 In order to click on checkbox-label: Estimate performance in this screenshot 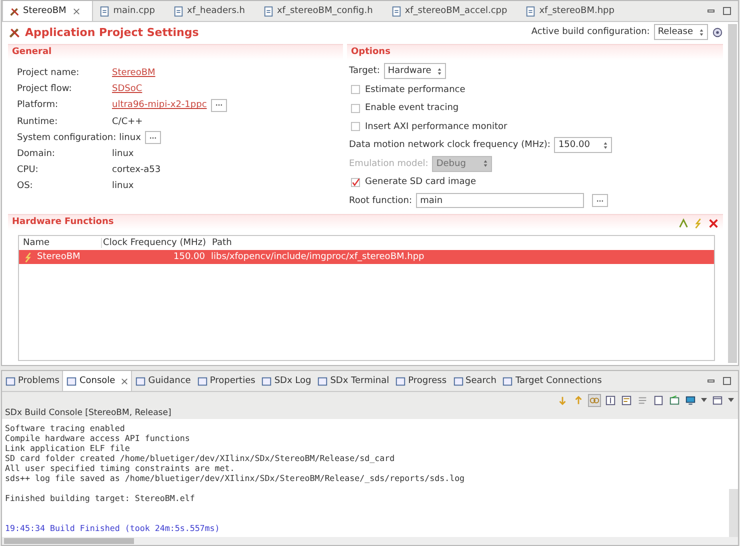, I will do `click(415, 89)`.